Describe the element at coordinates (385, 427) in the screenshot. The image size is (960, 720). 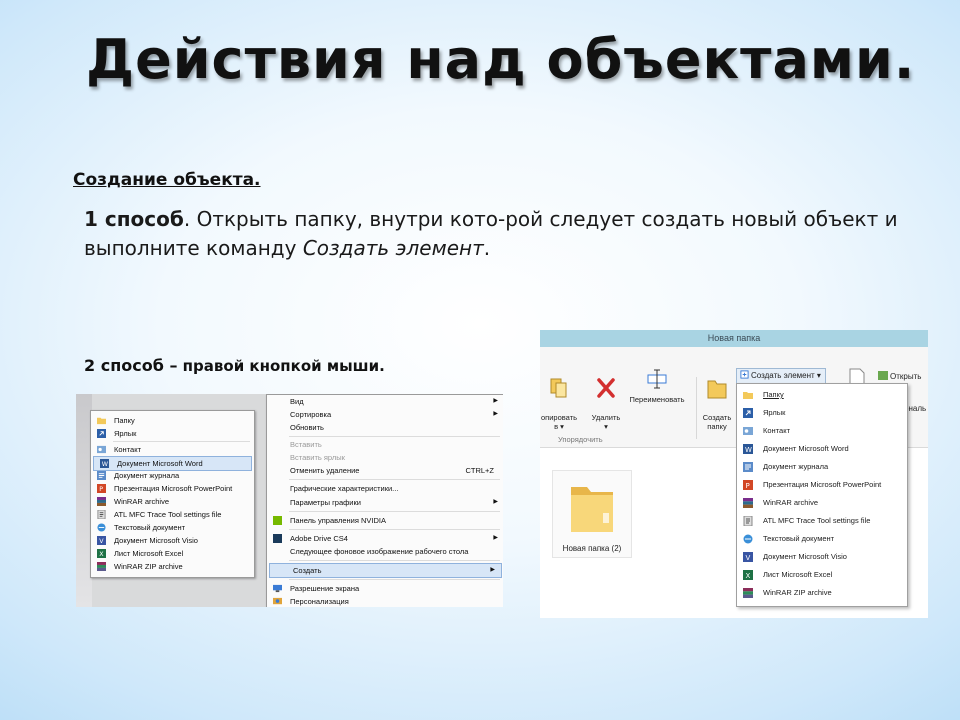
I see `menu-item-refresh: Обновить` at that location.